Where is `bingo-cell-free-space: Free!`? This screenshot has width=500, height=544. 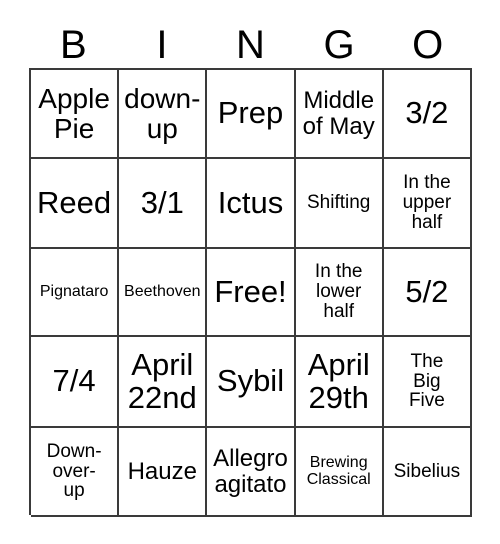 bingo-cell-free-space: Free! is located at coordinates (251, 293).